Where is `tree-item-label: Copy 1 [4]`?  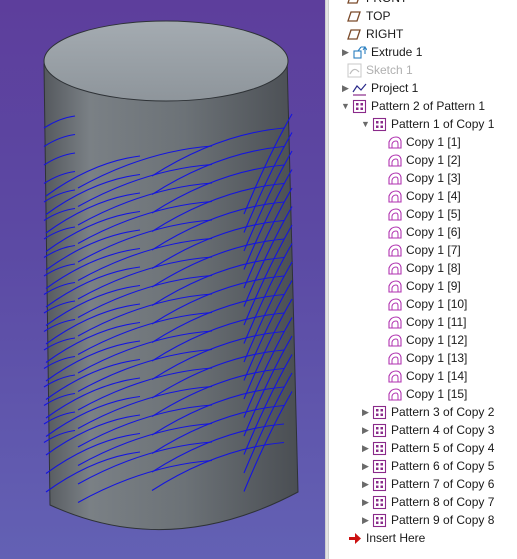
tree-item-label: Copy 1 [4] is located at coordinates (433, 196).